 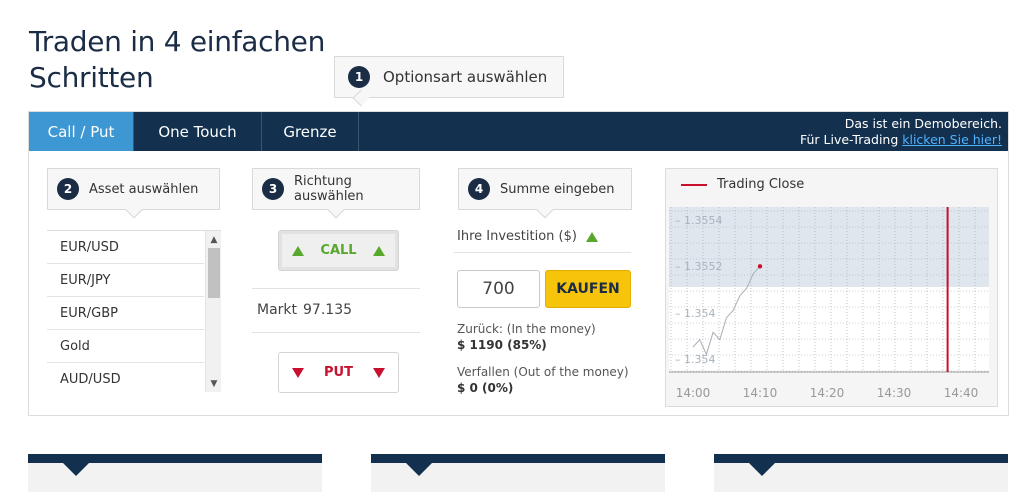 What do you see at coordinates (760, 266) in the screenshot?
I see `chart-current-point` at bounding box center [760, 266].